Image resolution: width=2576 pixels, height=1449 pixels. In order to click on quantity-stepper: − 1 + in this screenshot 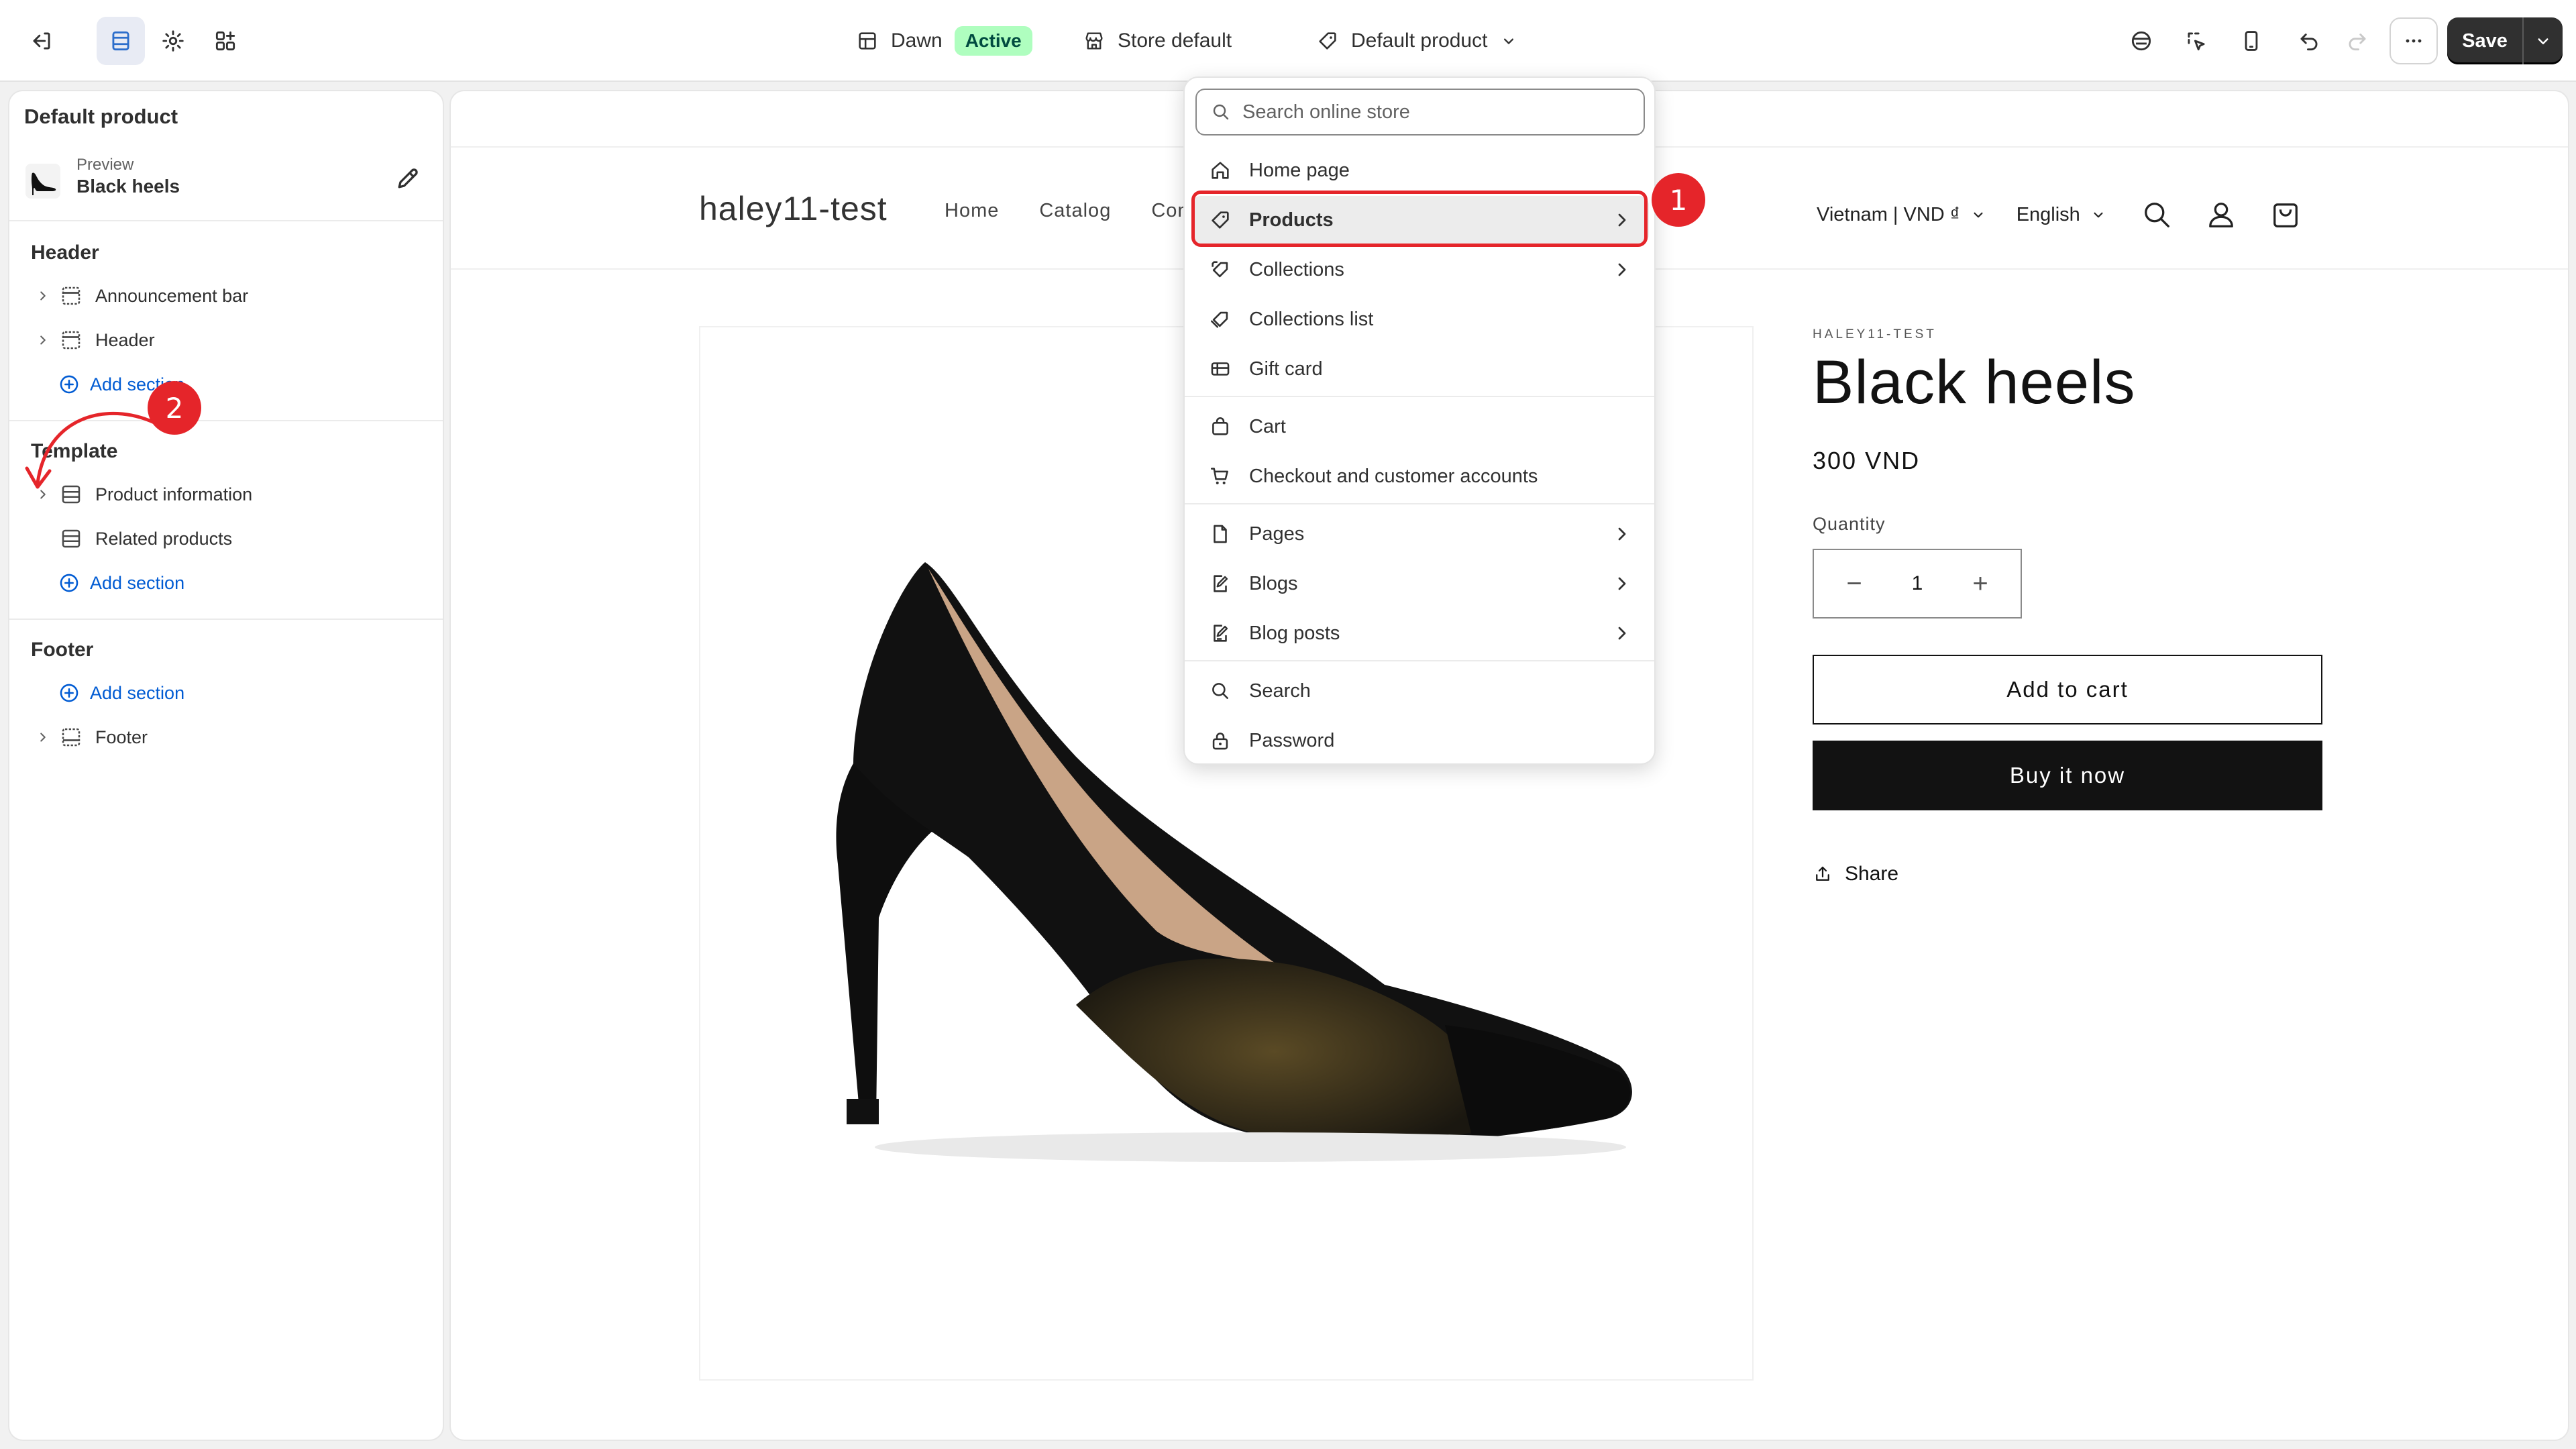, I will do `click(1917, 584)`.